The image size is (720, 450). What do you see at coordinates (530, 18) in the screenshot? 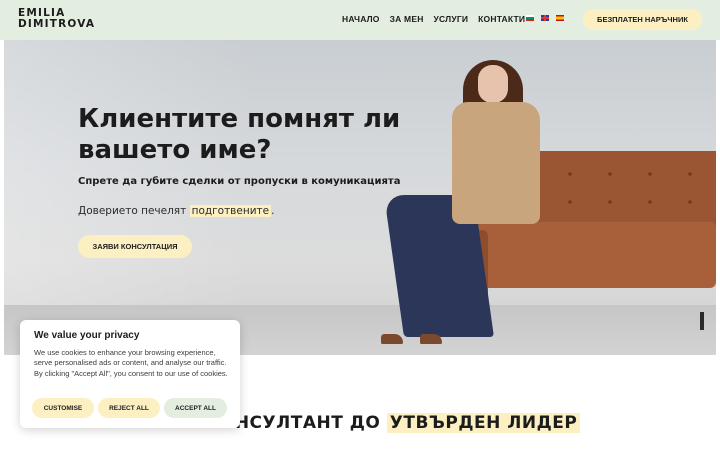
I see `flag-bulgaria-icon` at bounding box center [530, 18].